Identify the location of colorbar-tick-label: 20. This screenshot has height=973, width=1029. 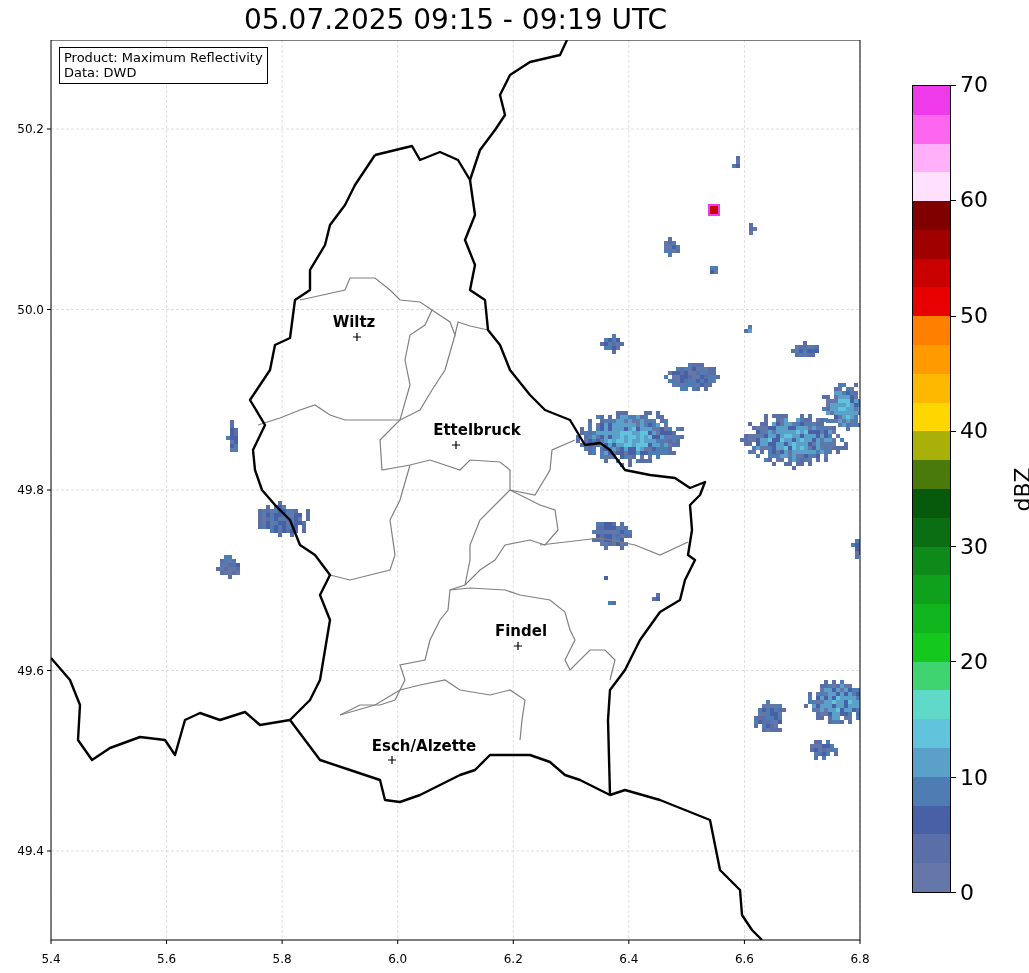
(974, 662).